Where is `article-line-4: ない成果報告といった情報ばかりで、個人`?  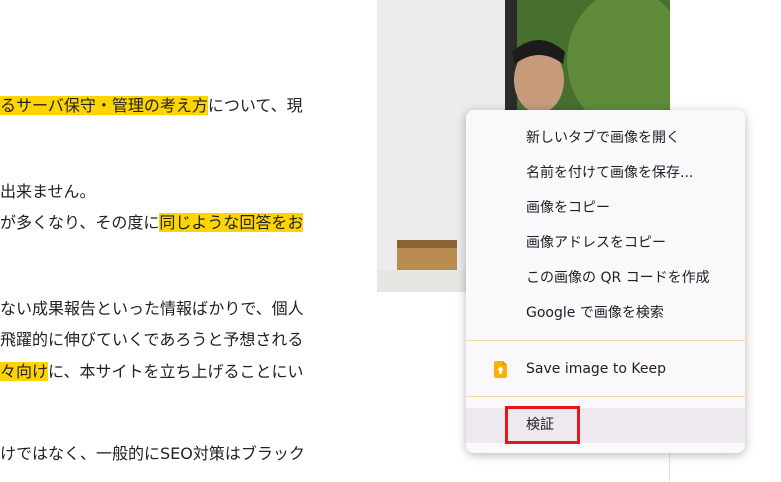
article-line-4: ない成果報告といった情報ばかりで、個人 is located at coordinates (152, 308).